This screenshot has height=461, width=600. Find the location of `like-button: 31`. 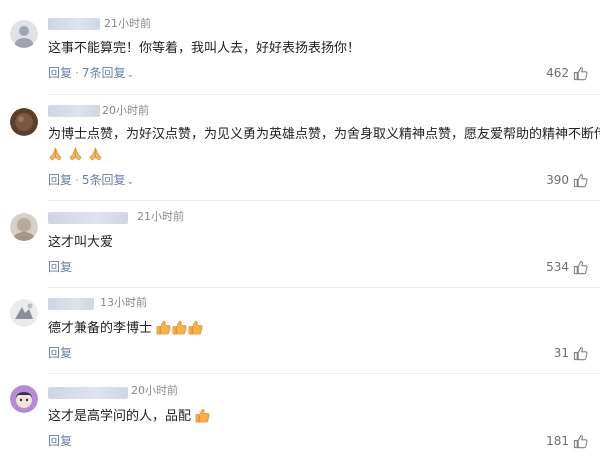

like-button: 31 is located at coordinates (571, 353).